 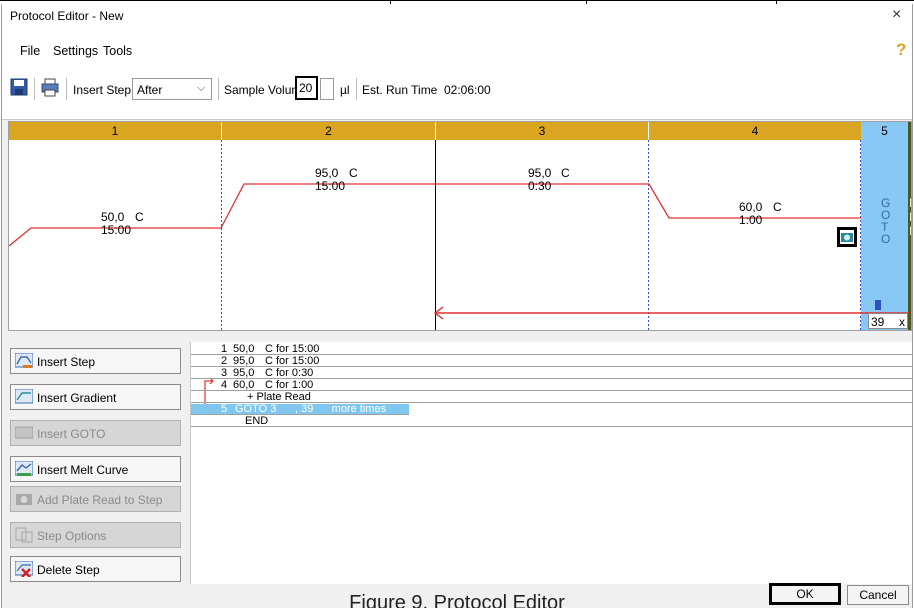 What do you see at coordinates (224, 361) in the screenshot?
I see `list-item-num: 2` at bounding box center [224, 361].